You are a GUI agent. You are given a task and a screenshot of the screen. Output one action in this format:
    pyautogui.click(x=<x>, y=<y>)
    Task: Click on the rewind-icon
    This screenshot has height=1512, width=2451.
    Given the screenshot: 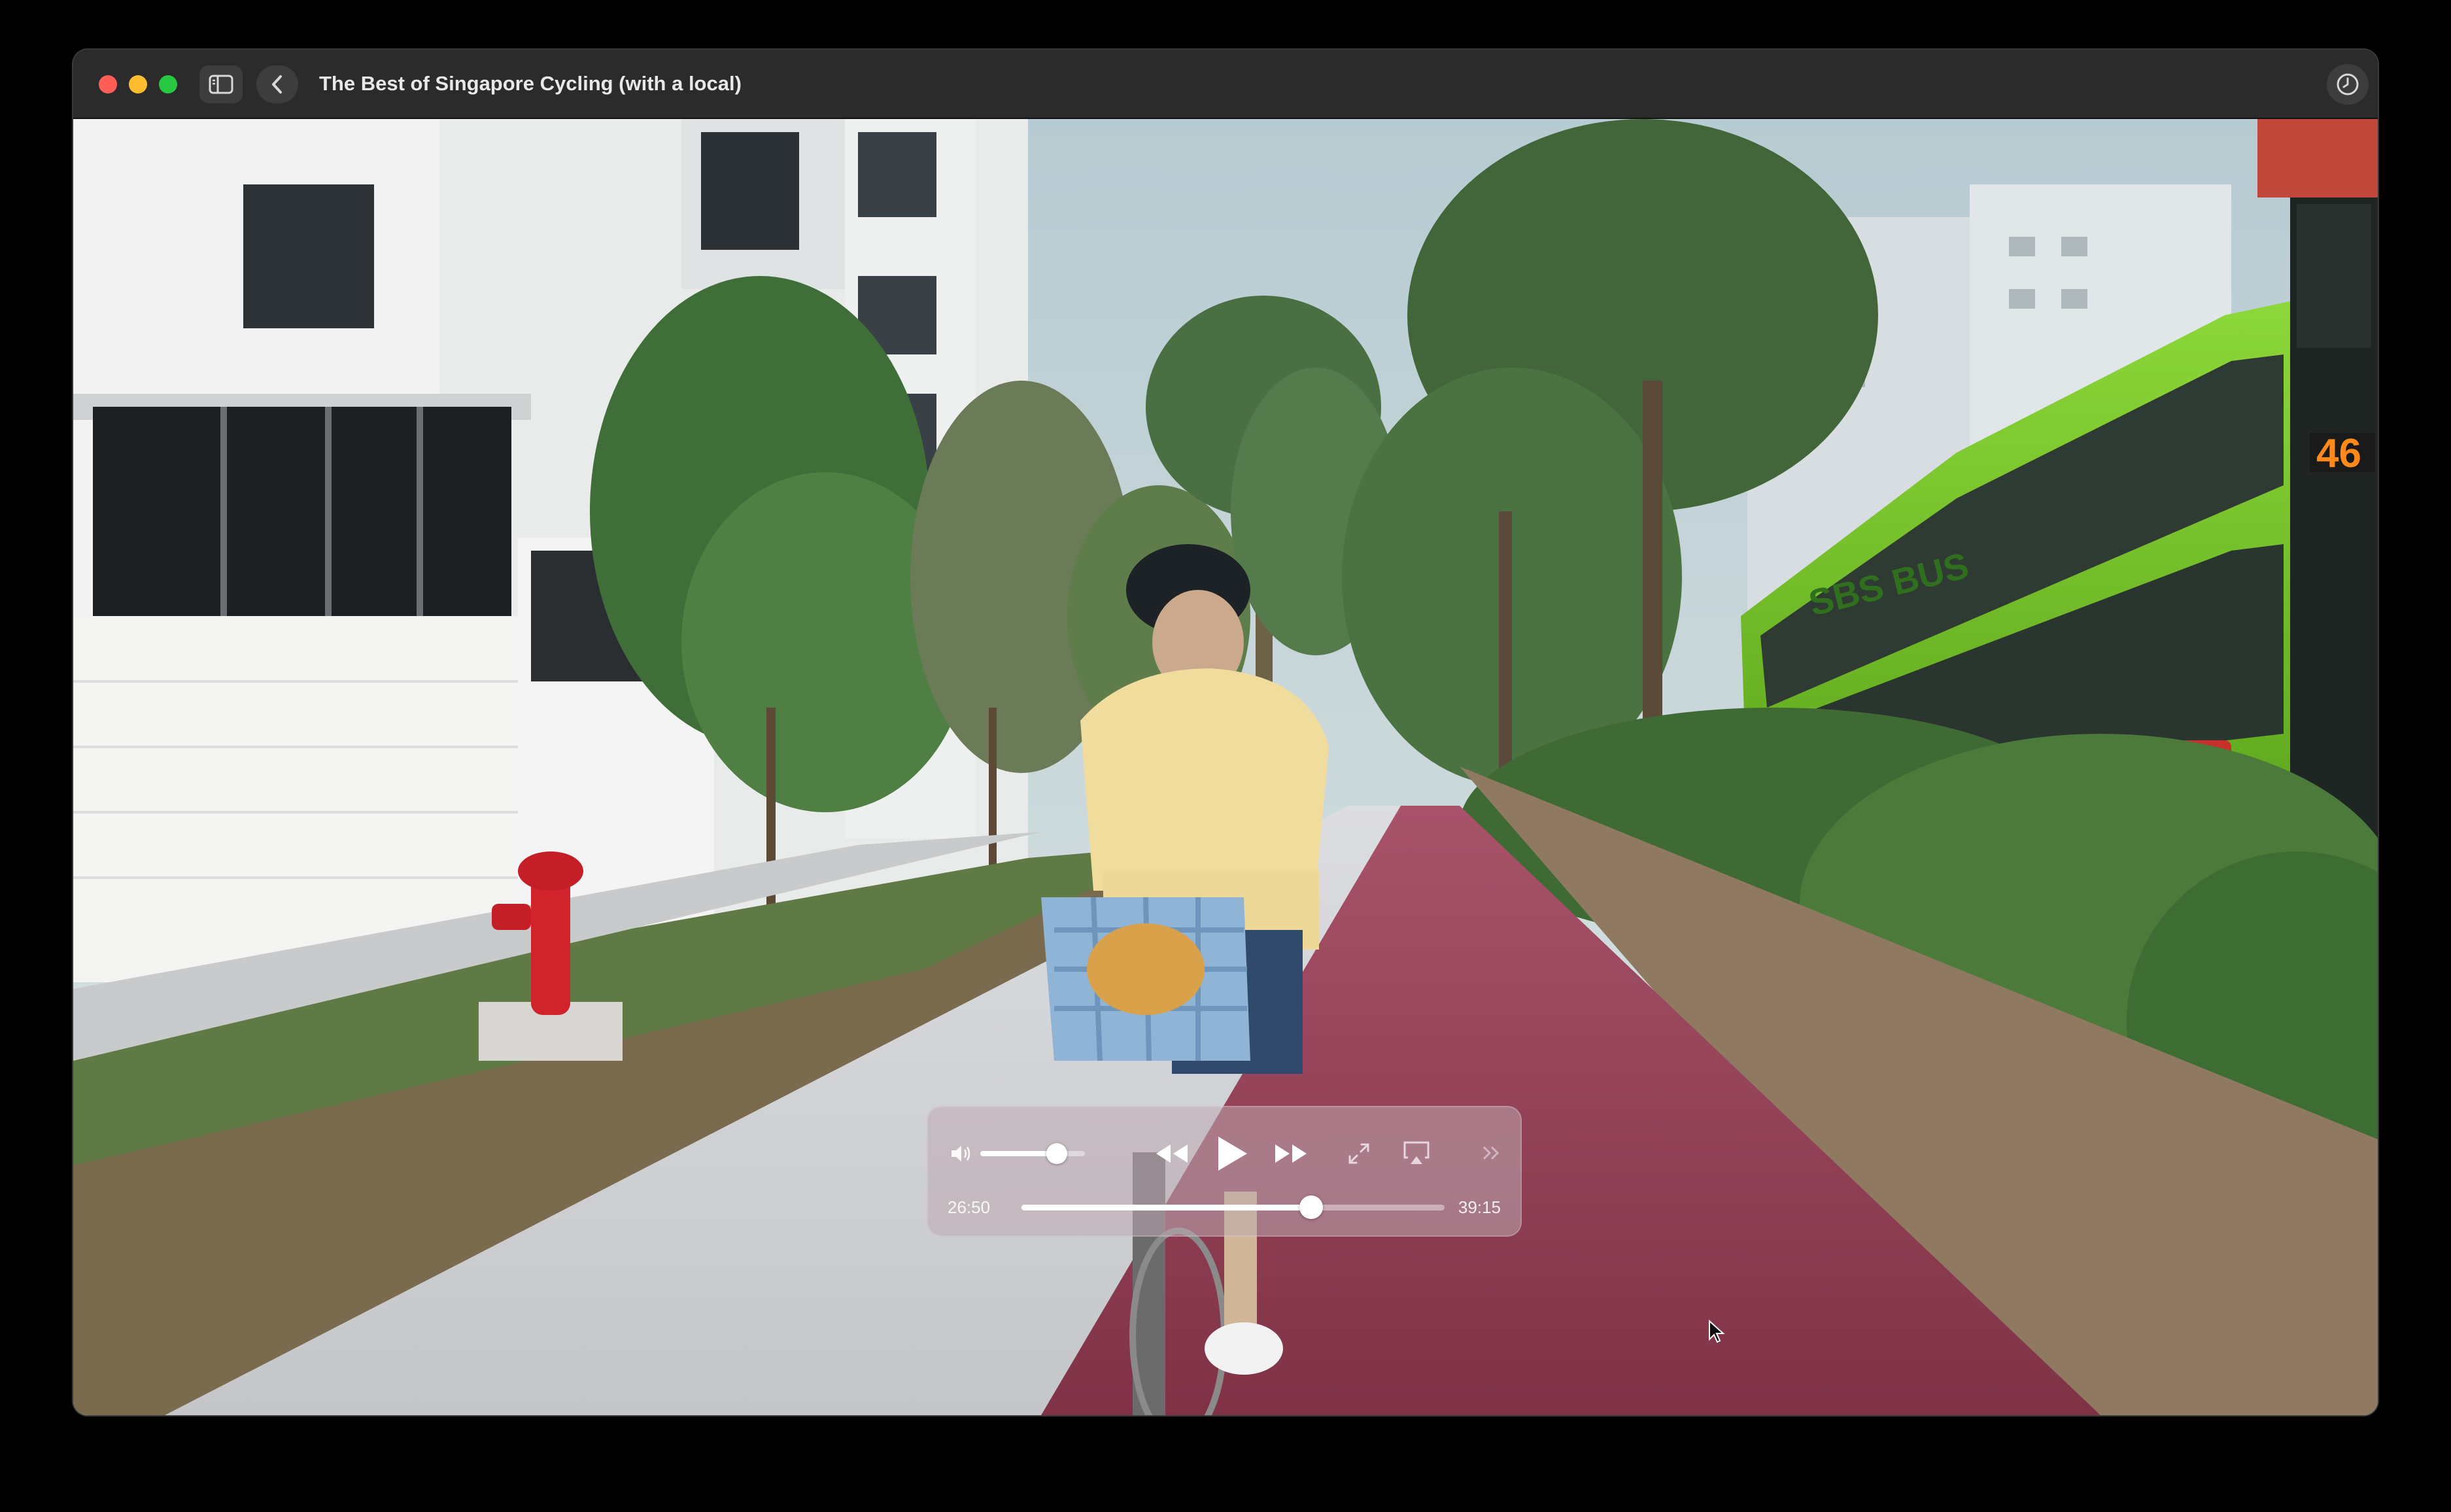 What is the action you would take?
    pyautogui.click(x=1172, y=1153)
    